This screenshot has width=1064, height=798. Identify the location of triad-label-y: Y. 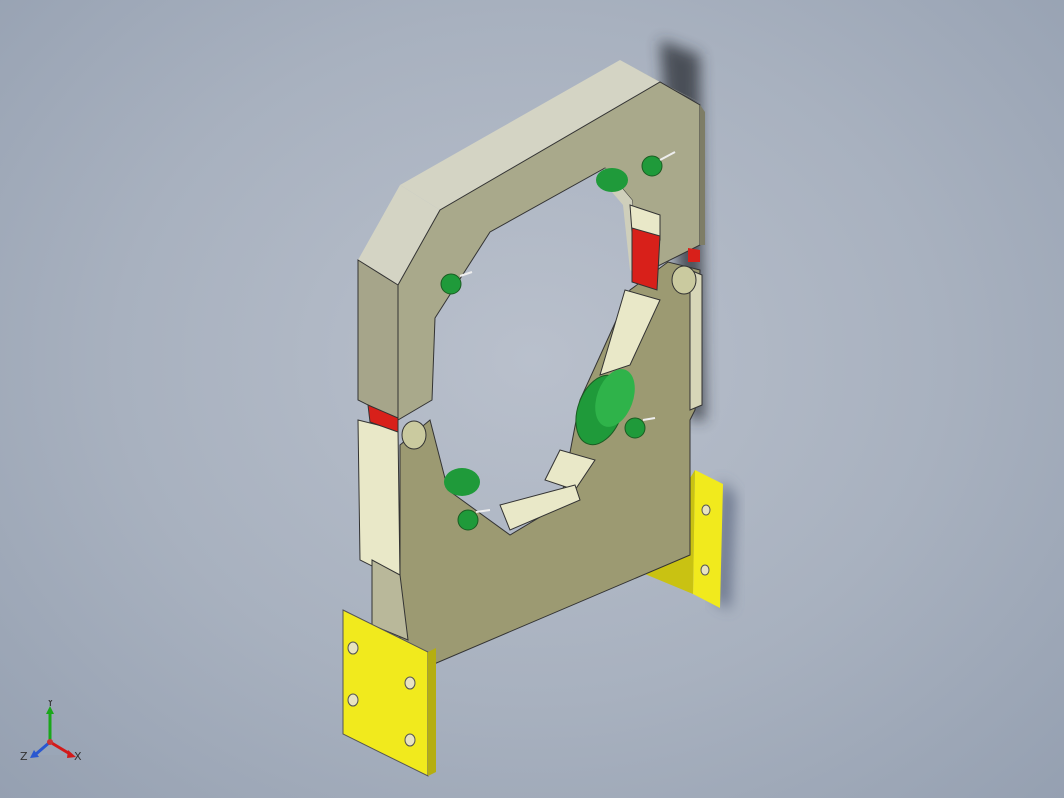
(50, 704).